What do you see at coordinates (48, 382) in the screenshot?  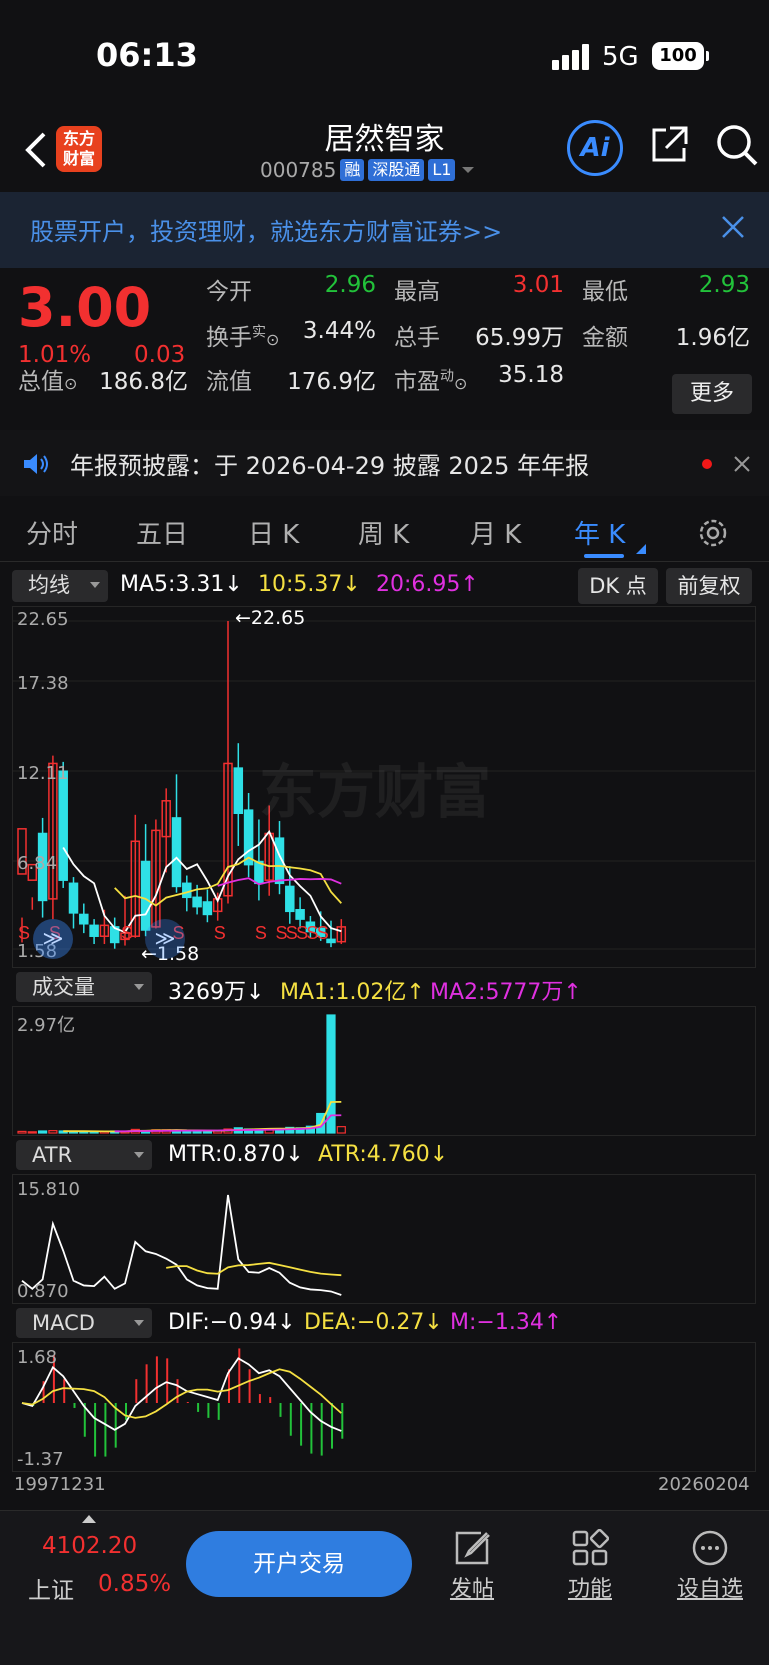 I see `mcap-label: 总值⊙` at bounding box center [48, 382].